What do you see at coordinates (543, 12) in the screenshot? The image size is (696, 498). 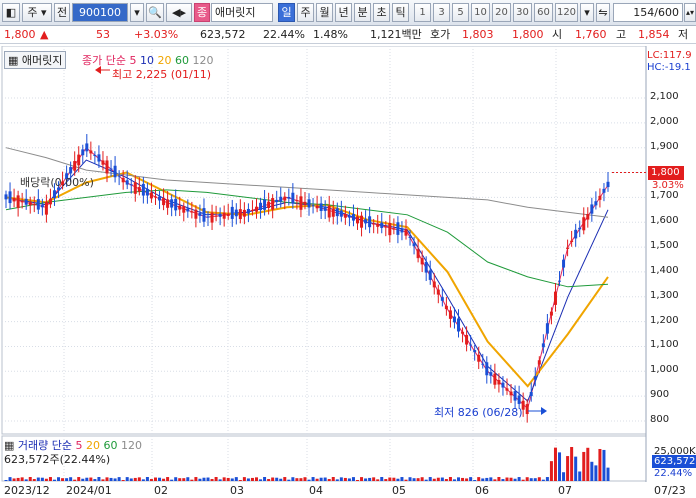 I see `interval-60: 60` at bounding box center [543, 12].